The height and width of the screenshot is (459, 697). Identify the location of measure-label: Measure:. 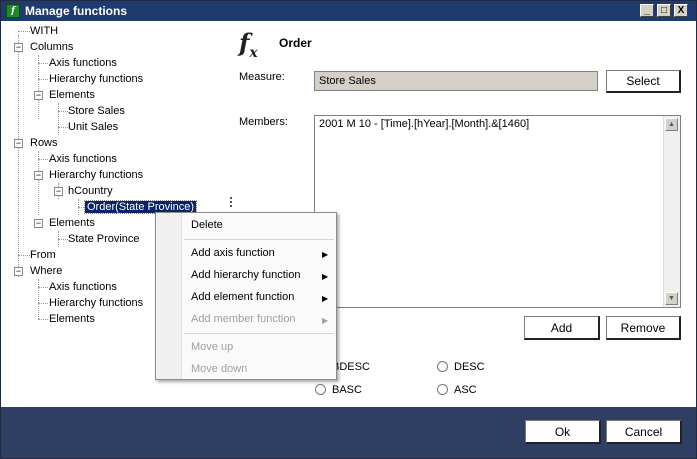
(262, 77).